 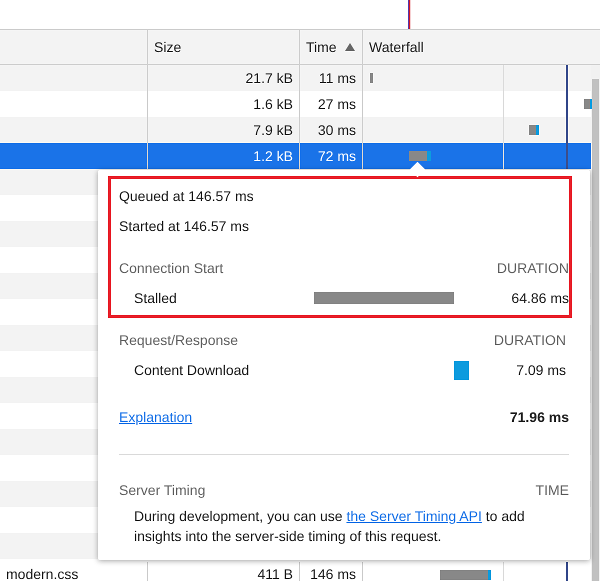 I want to click on file-name: modern.css, so click(x=42, y=573).